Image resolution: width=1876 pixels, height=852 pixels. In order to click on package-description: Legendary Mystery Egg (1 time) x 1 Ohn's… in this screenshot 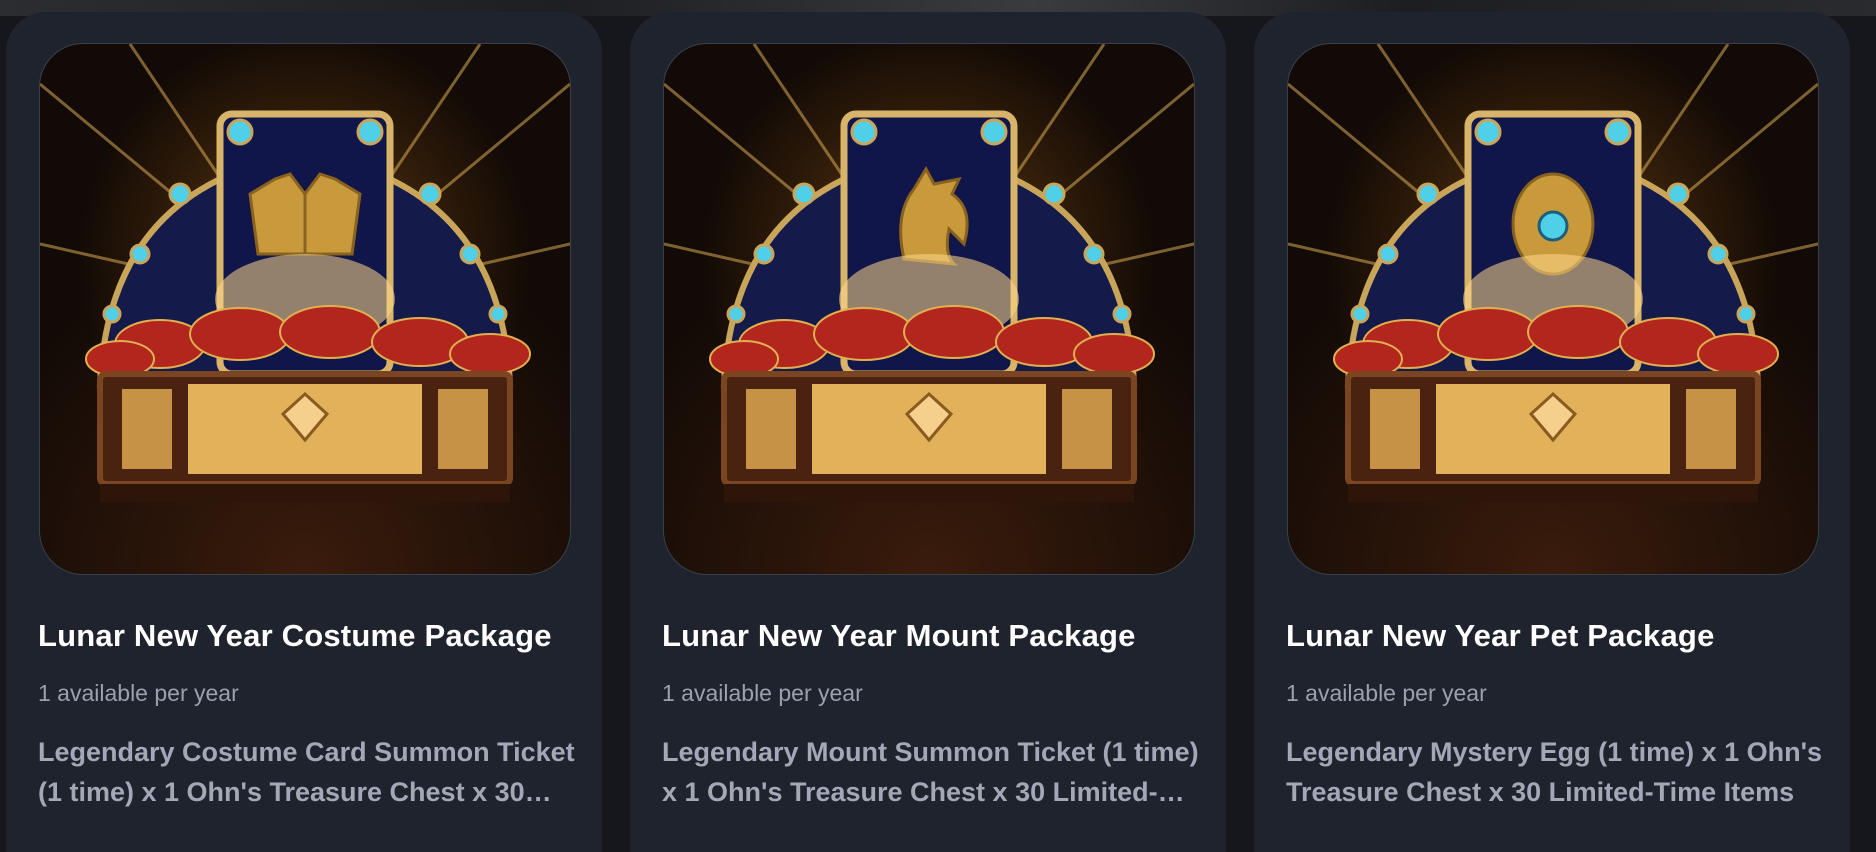, I will do `click(1554, 772)`.